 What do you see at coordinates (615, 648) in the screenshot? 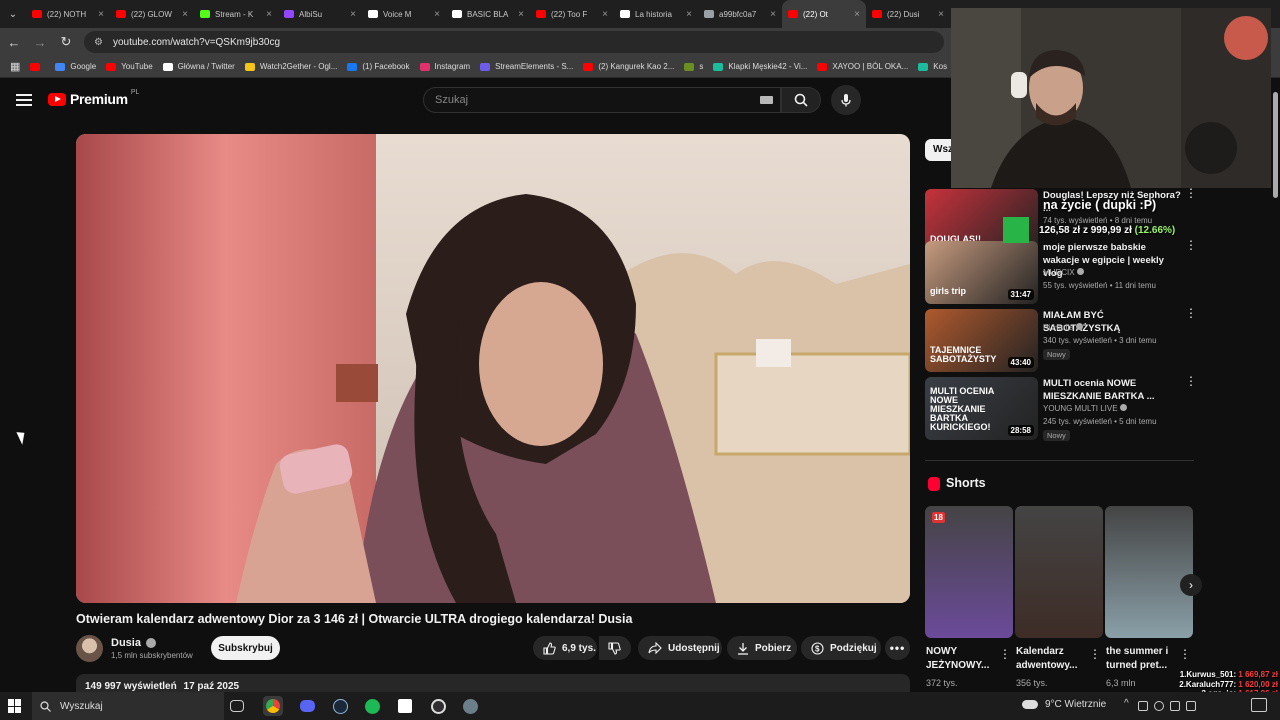
I see `dislike-button` at bounding box center [615, 648].